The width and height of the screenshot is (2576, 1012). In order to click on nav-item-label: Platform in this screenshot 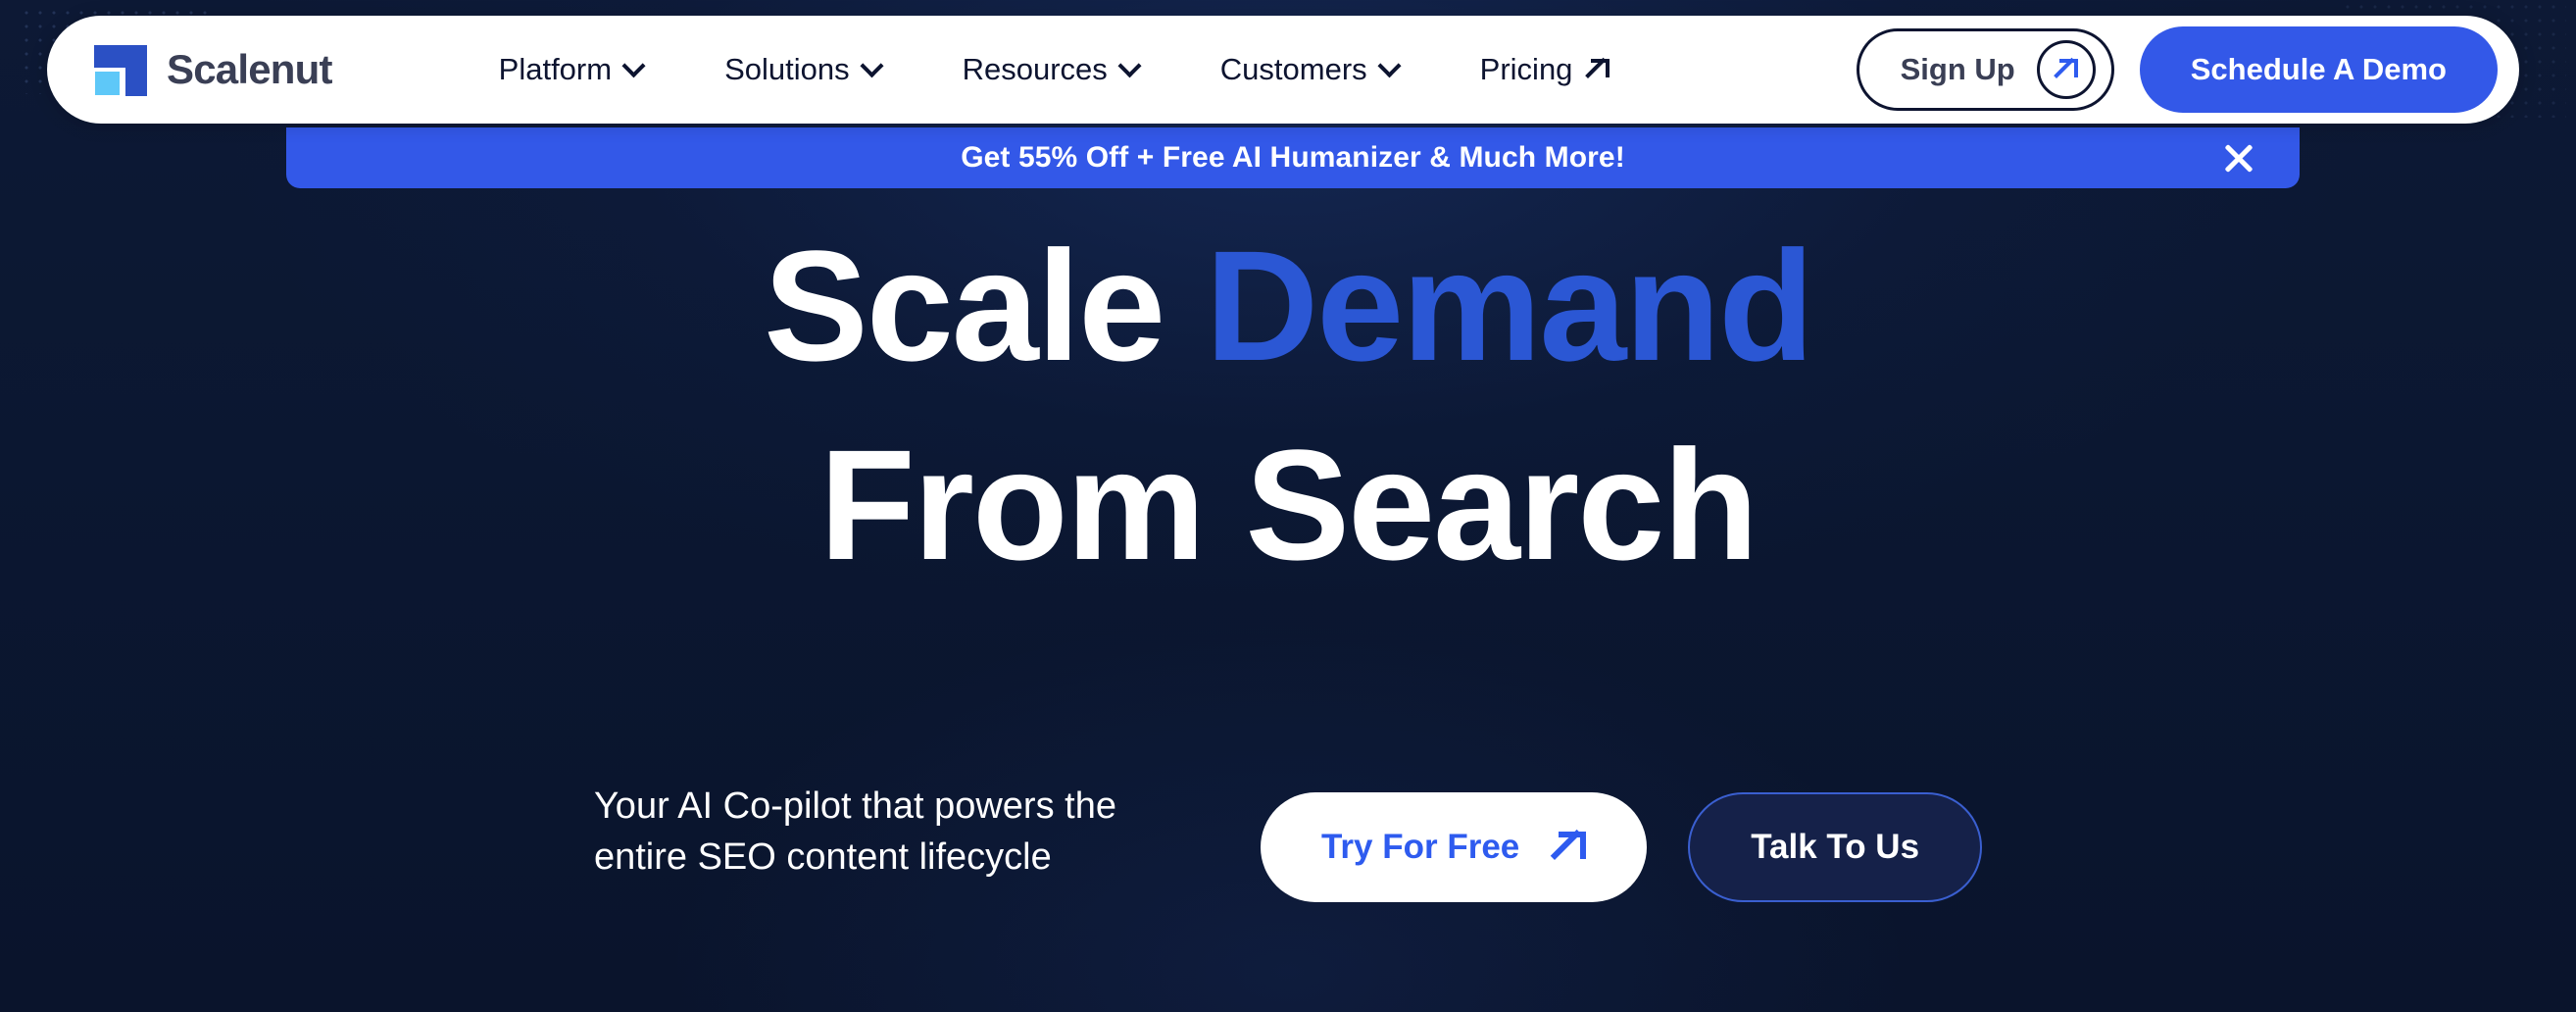, I will do `click(555, 69)`.